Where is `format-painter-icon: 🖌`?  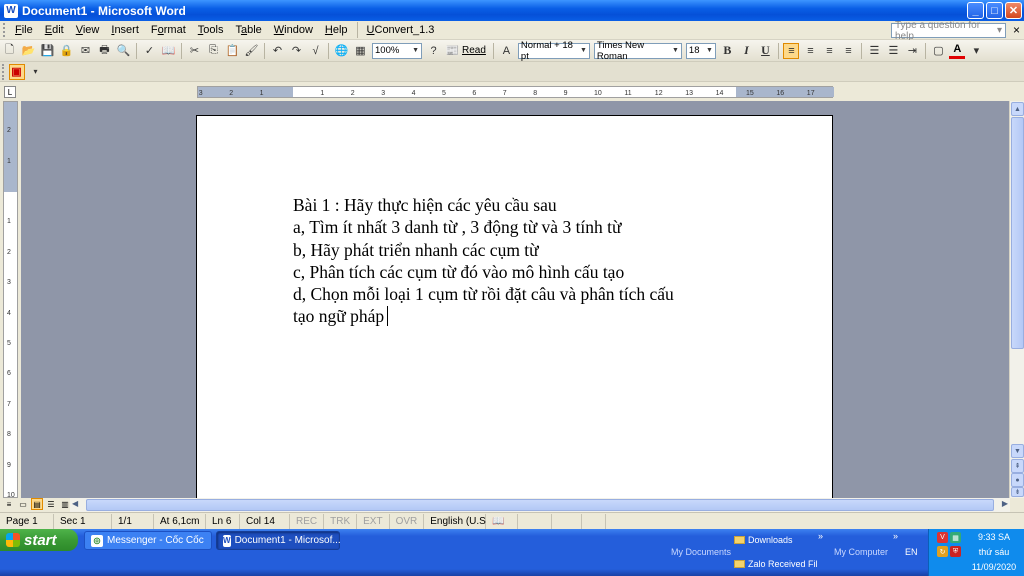 format-painter-icon: 🖌 is located at coordinates (252, 51).